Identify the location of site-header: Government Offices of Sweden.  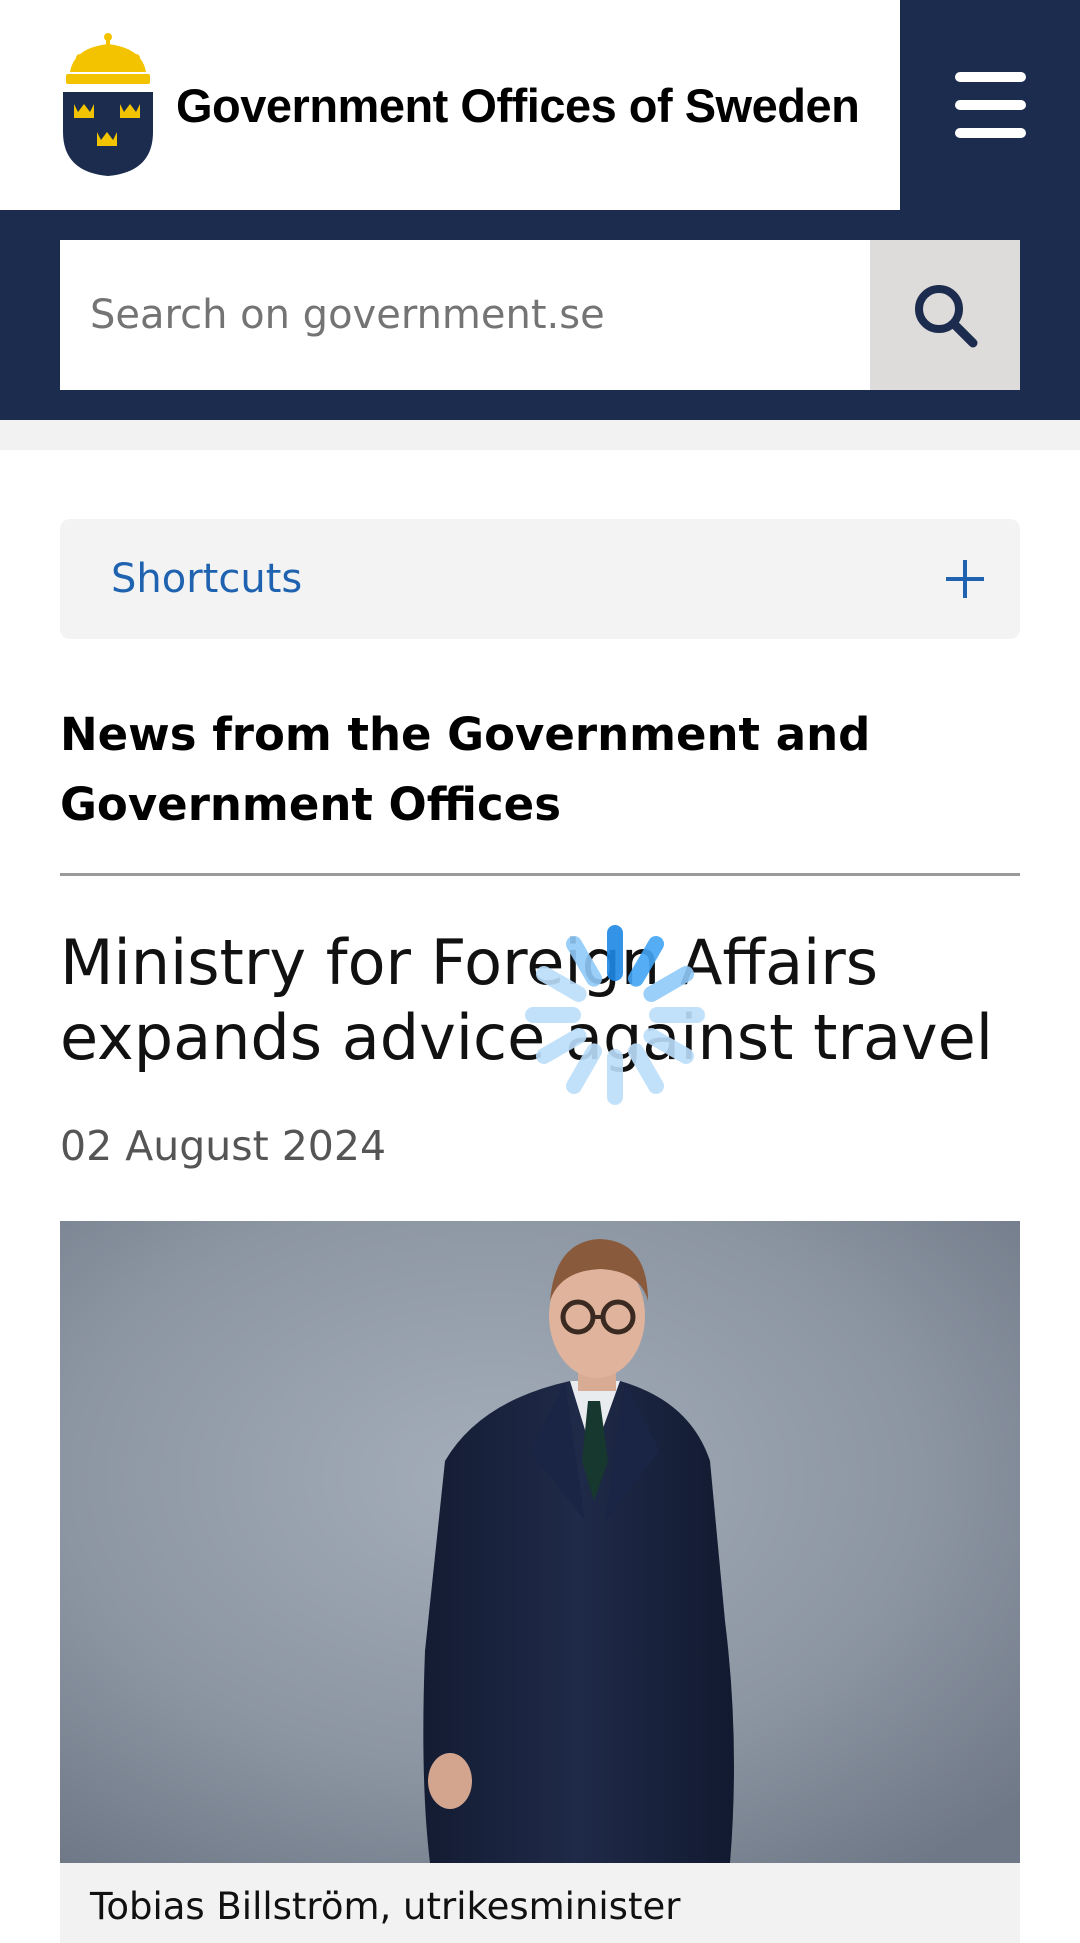
(540, 105).